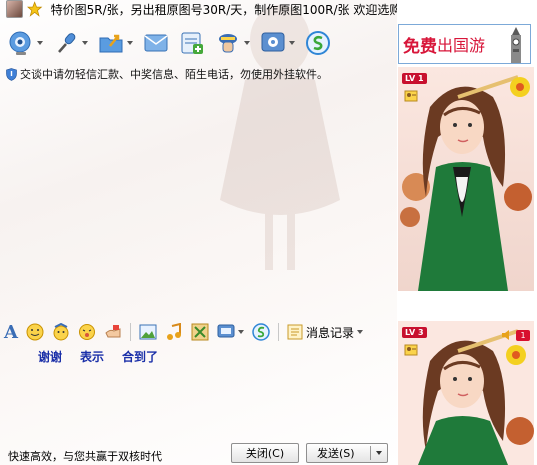 The height and width of the screenshot is (465, 537). I want to click on nudge-button, so click(87, 332).